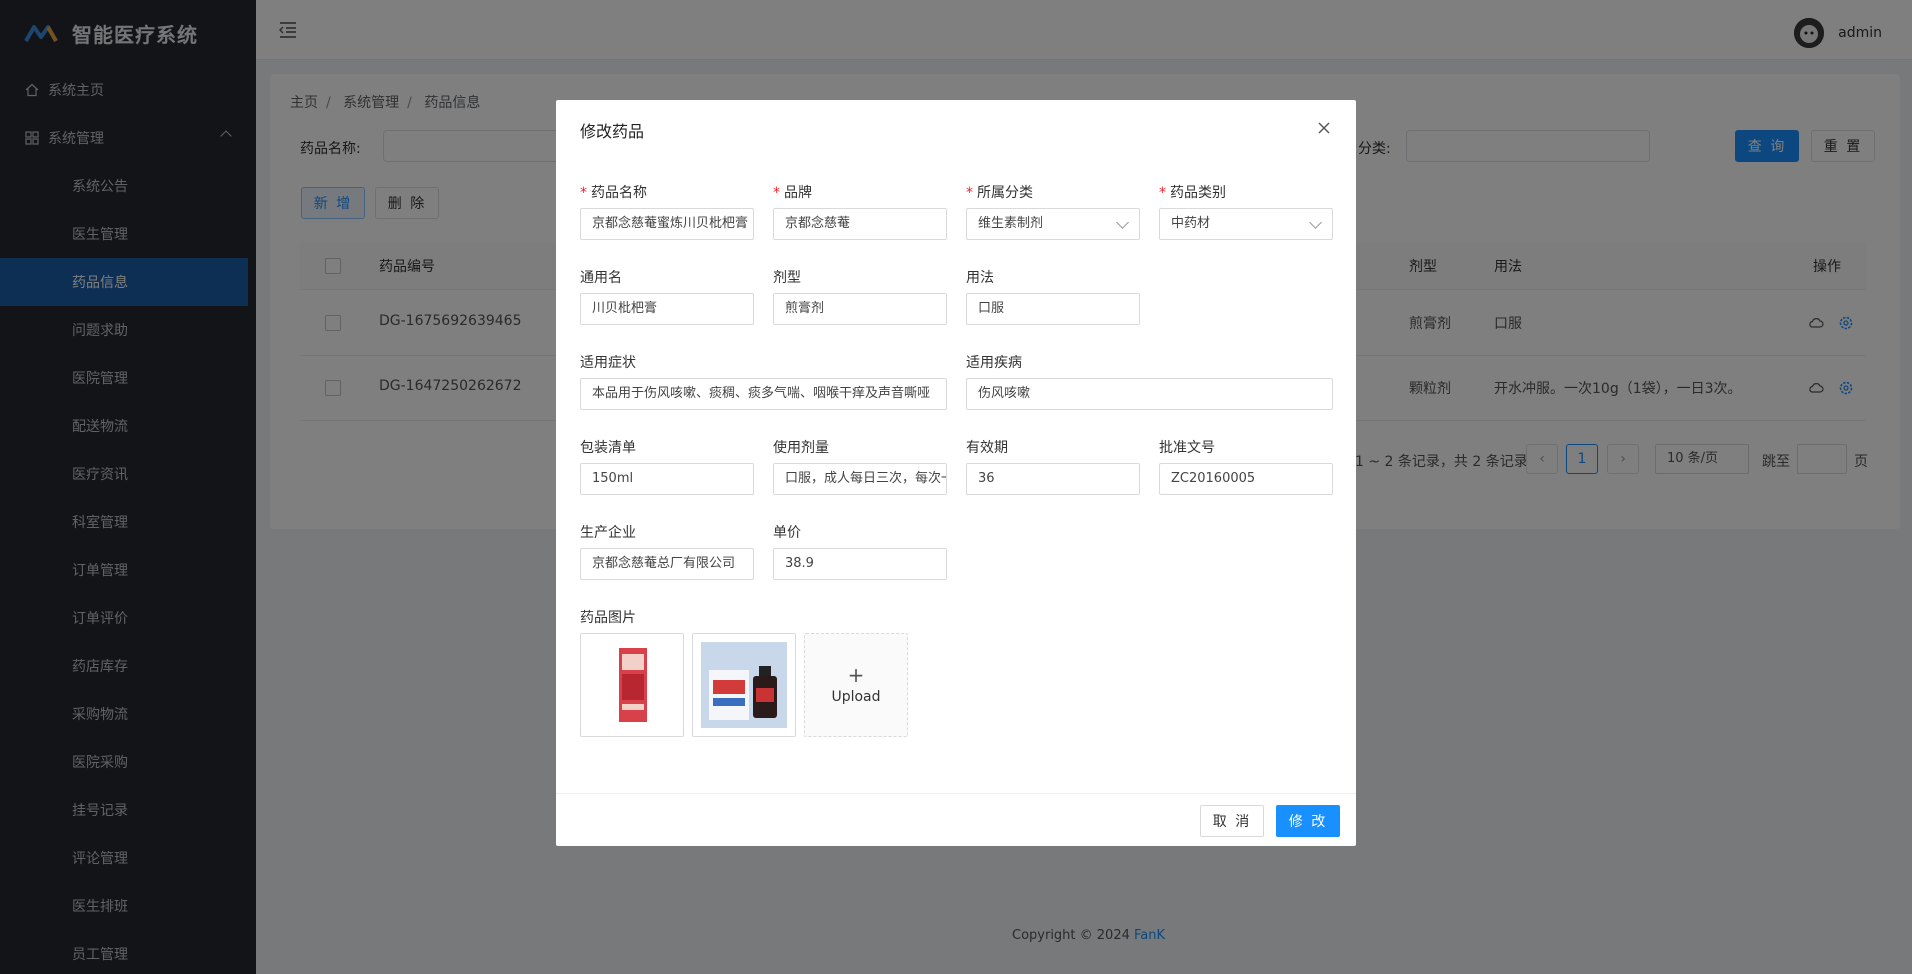  What do you see at coordinates (792, 193) in the screenshot?
I see `label-brand: * 品牌` at bounding box center [792, 193].